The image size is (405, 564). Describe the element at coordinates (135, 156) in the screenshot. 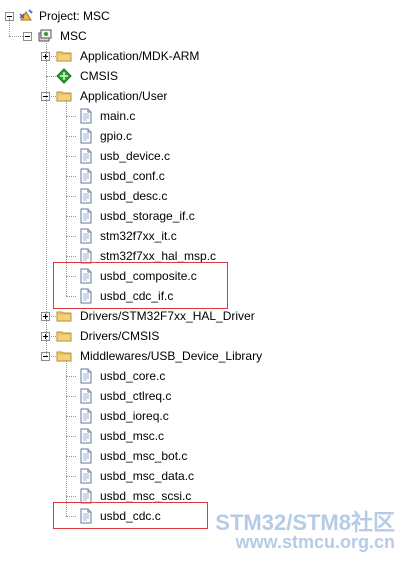

I see `file-label: usb_device.c` at that location.